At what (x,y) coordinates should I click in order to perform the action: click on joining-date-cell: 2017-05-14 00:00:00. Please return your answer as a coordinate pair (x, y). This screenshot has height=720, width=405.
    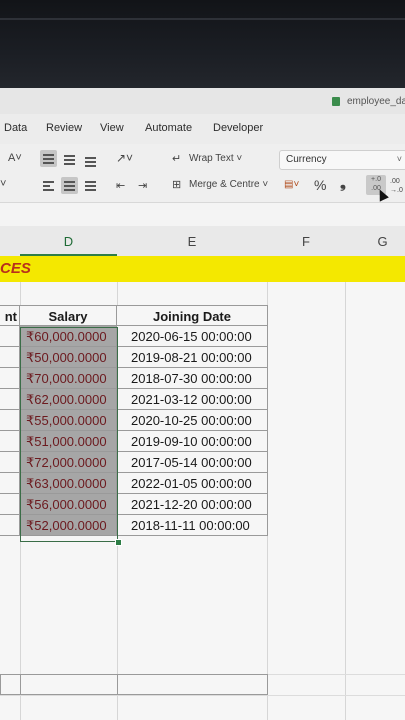
    Looking at the image, I should click on (192, 462).